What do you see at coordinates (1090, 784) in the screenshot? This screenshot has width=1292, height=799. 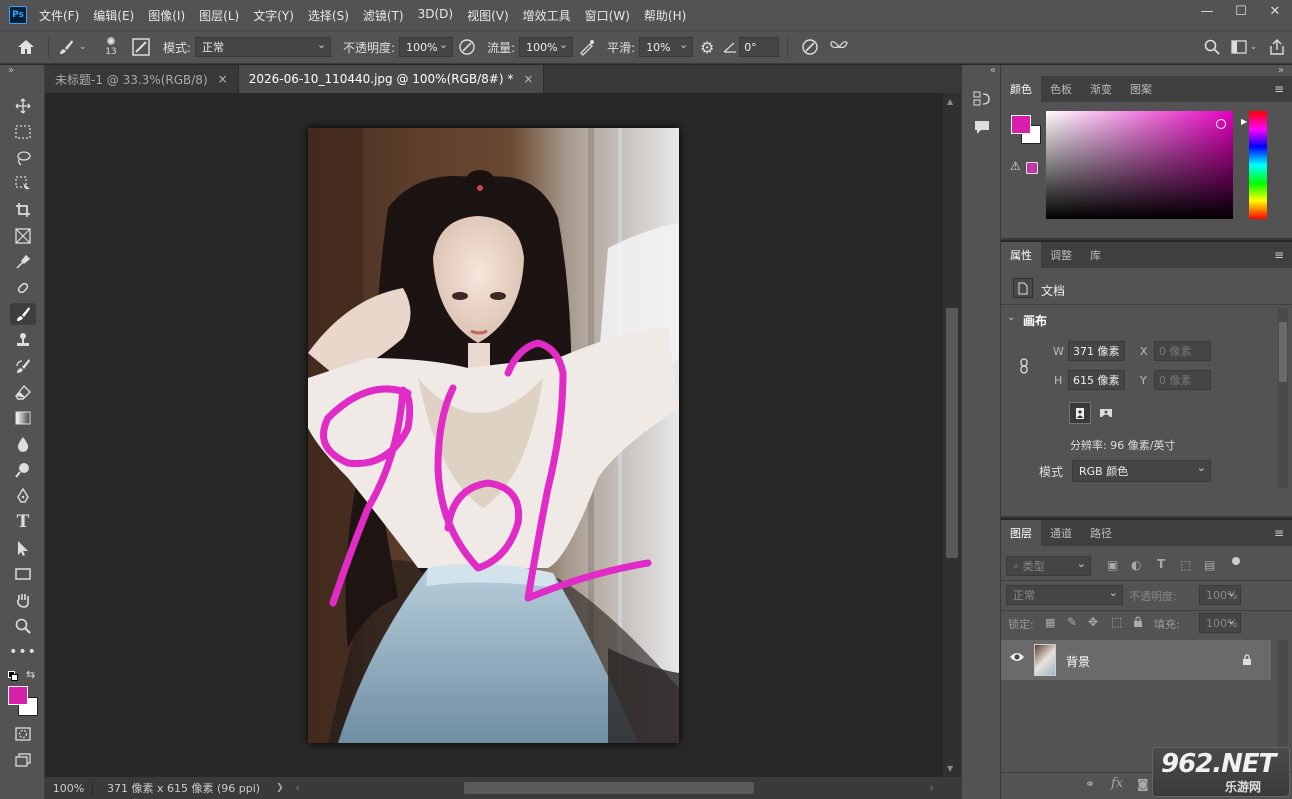 I see `link-layers-icon: ⚭` at bounding box center [1090, 784].